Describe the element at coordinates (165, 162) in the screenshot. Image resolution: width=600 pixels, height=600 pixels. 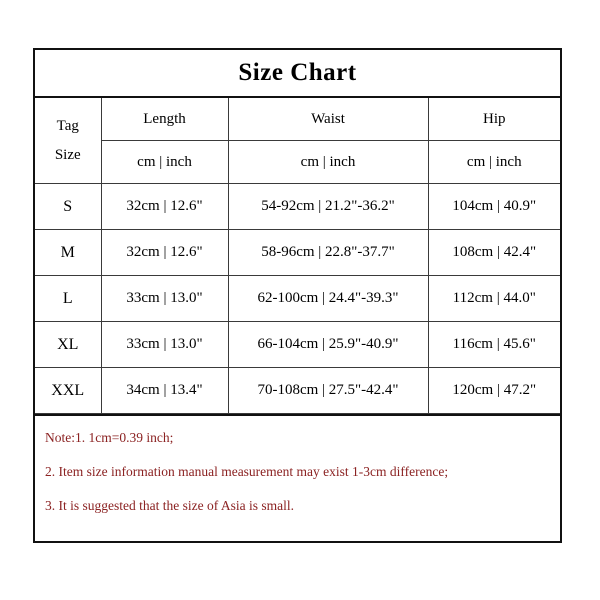
I see `unit-header-length: cm | inch` at that location.